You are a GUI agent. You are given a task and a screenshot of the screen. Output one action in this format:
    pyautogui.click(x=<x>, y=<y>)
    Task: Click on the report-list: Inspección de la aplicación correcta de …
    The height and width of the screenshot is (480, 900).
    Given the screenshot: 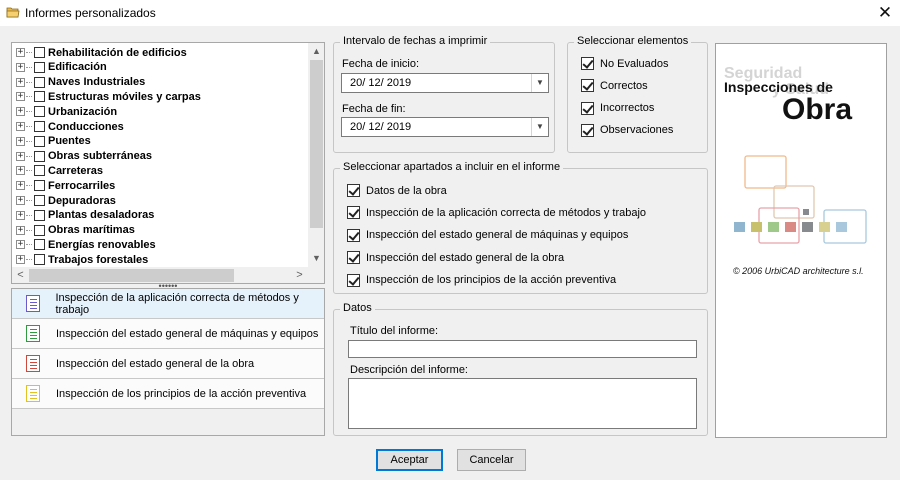 What is the action you would take?
    pyautogui.click(x=168, y=362)
    